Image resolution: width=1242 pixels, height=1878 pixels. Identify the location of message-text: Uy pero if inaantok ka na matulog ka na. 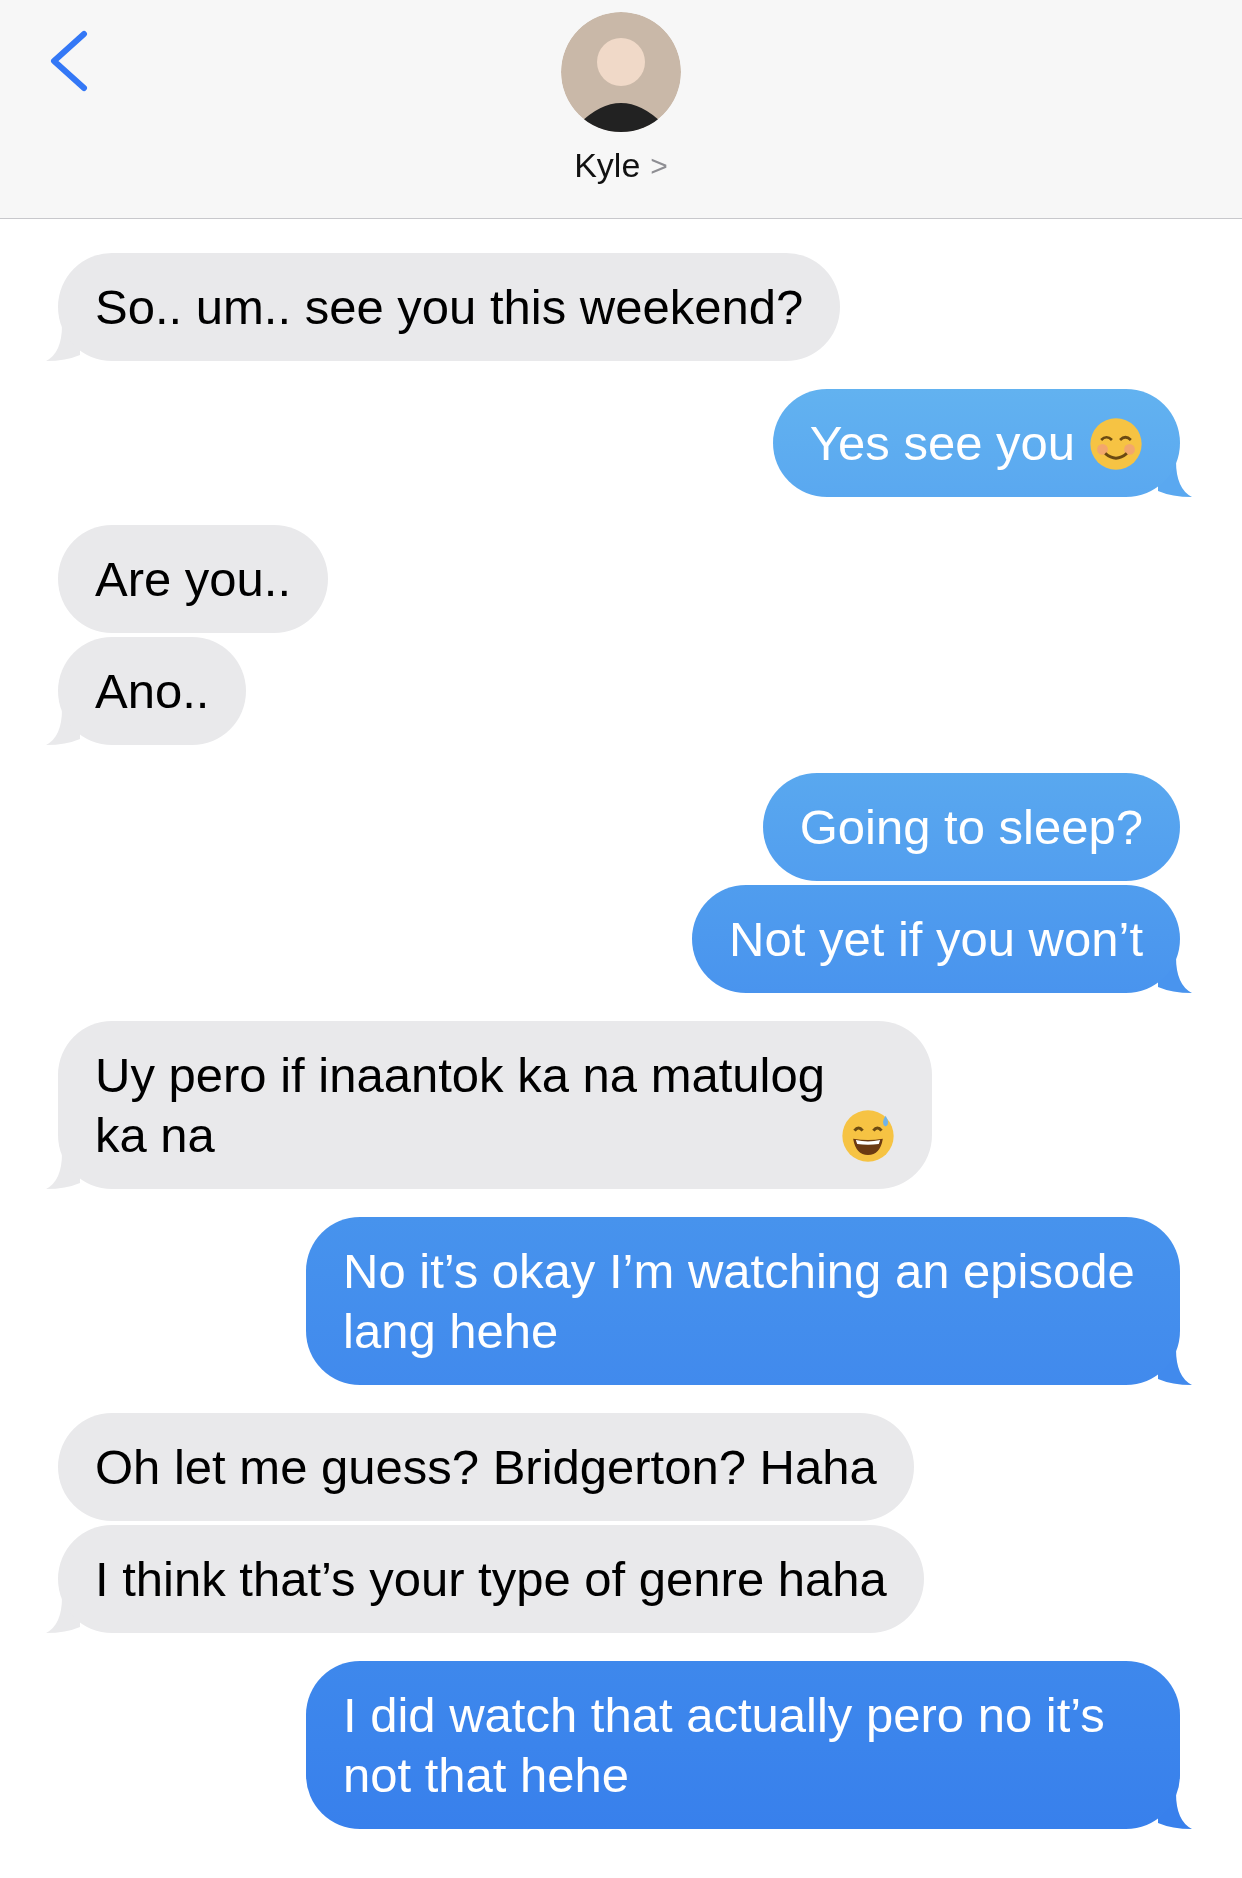
(460, 1105).